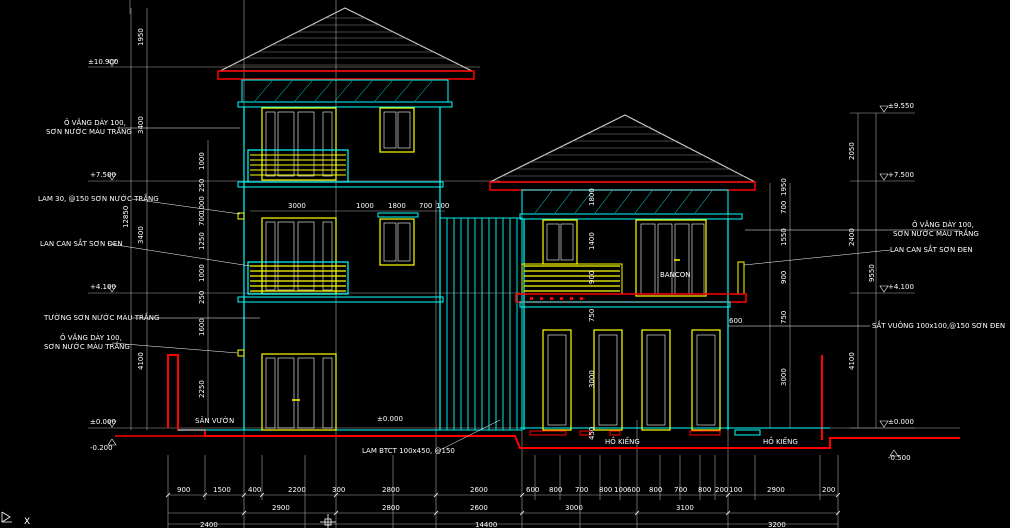 This screenshot has width=1010, height=528. I want to click on label-pond-1: HỒ KIẾNG, so click(622, 441).